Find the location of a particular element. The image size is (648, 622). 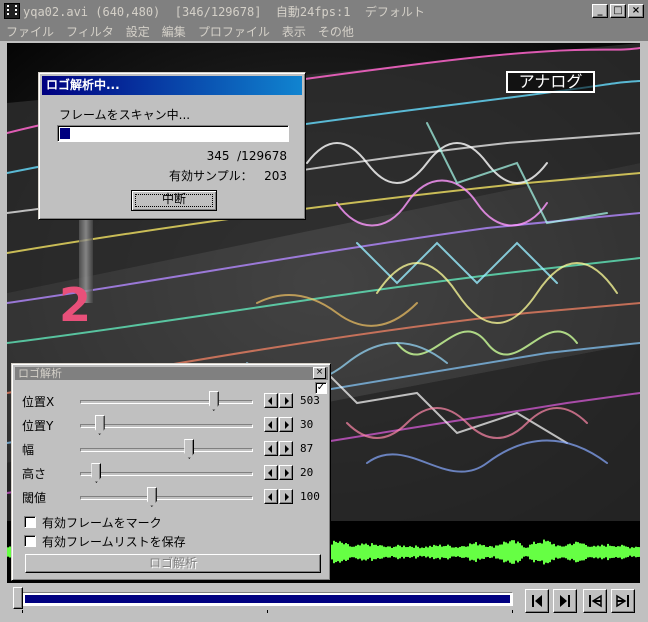

menu-profile: プロファイル is located at coordinates (234, 31).